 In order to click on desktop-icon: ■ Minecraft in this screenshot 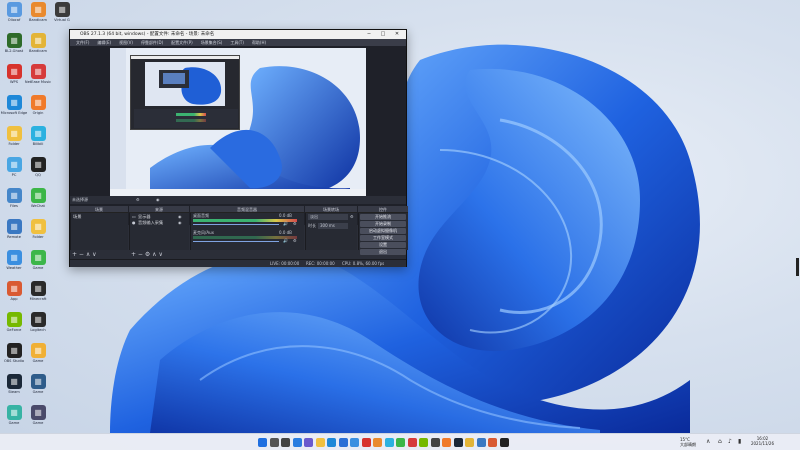, I will do `click(38, 296)`.